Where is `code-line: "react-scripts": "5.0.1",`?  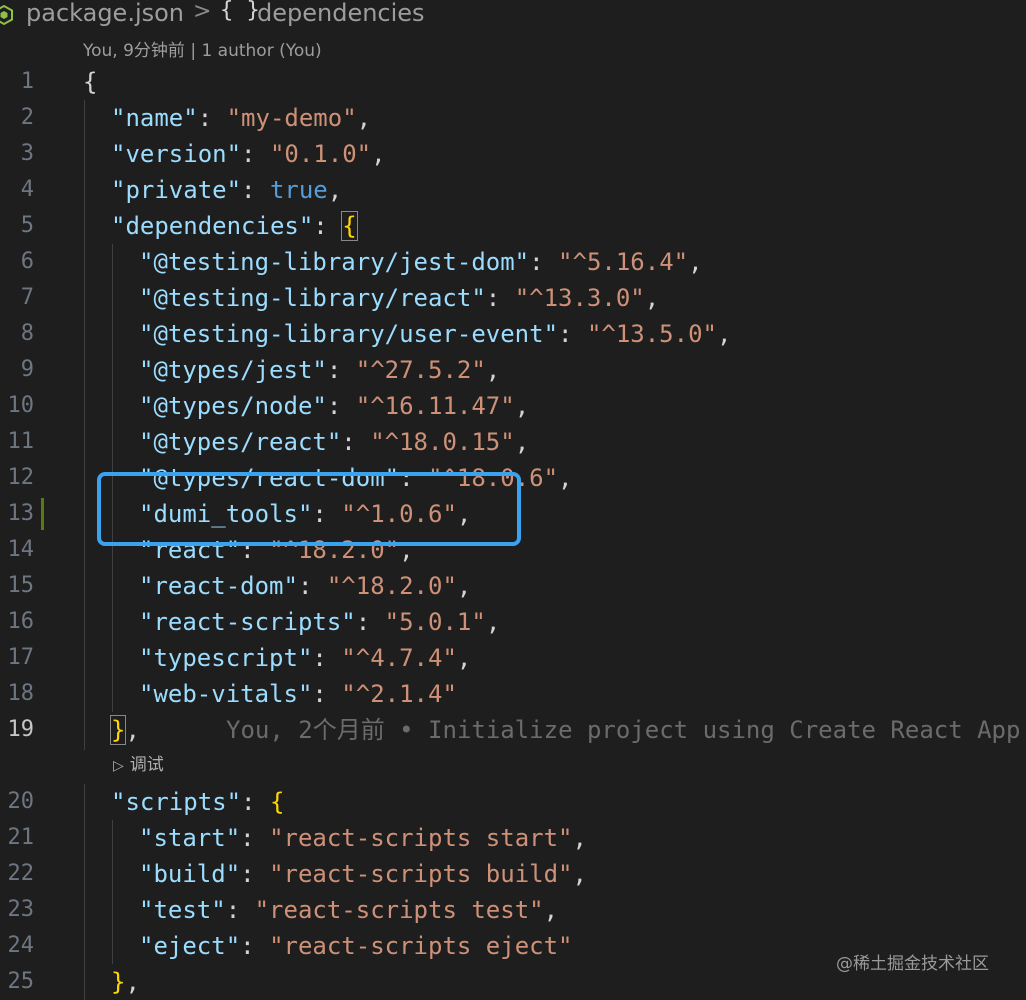
code-line: "react-scripts": "5.0.1", is located at coordinates (319, 622).